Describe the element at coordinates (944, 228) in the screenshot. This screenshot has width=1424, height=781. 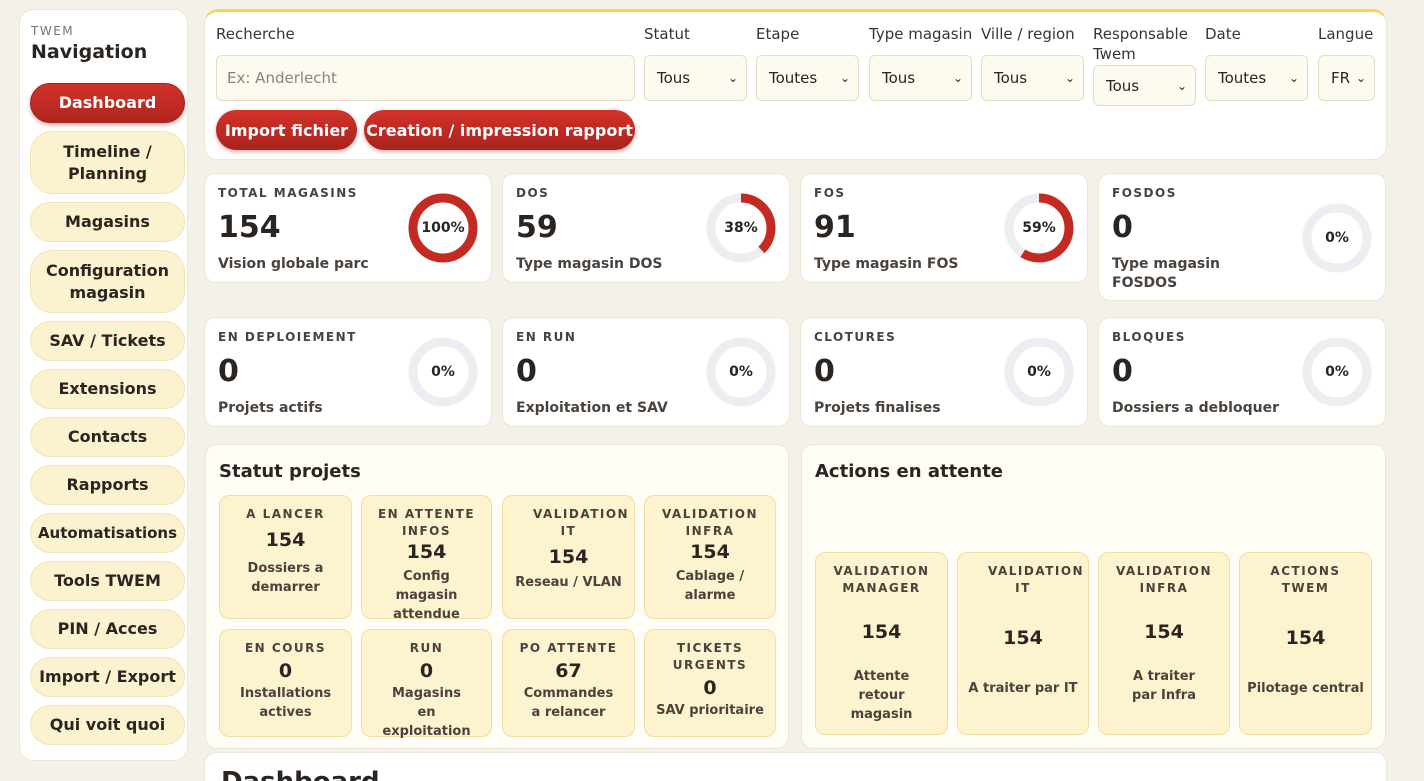
I see `kpi-card-fos: FOS 91 Type magasin FOS 59%` at that location.